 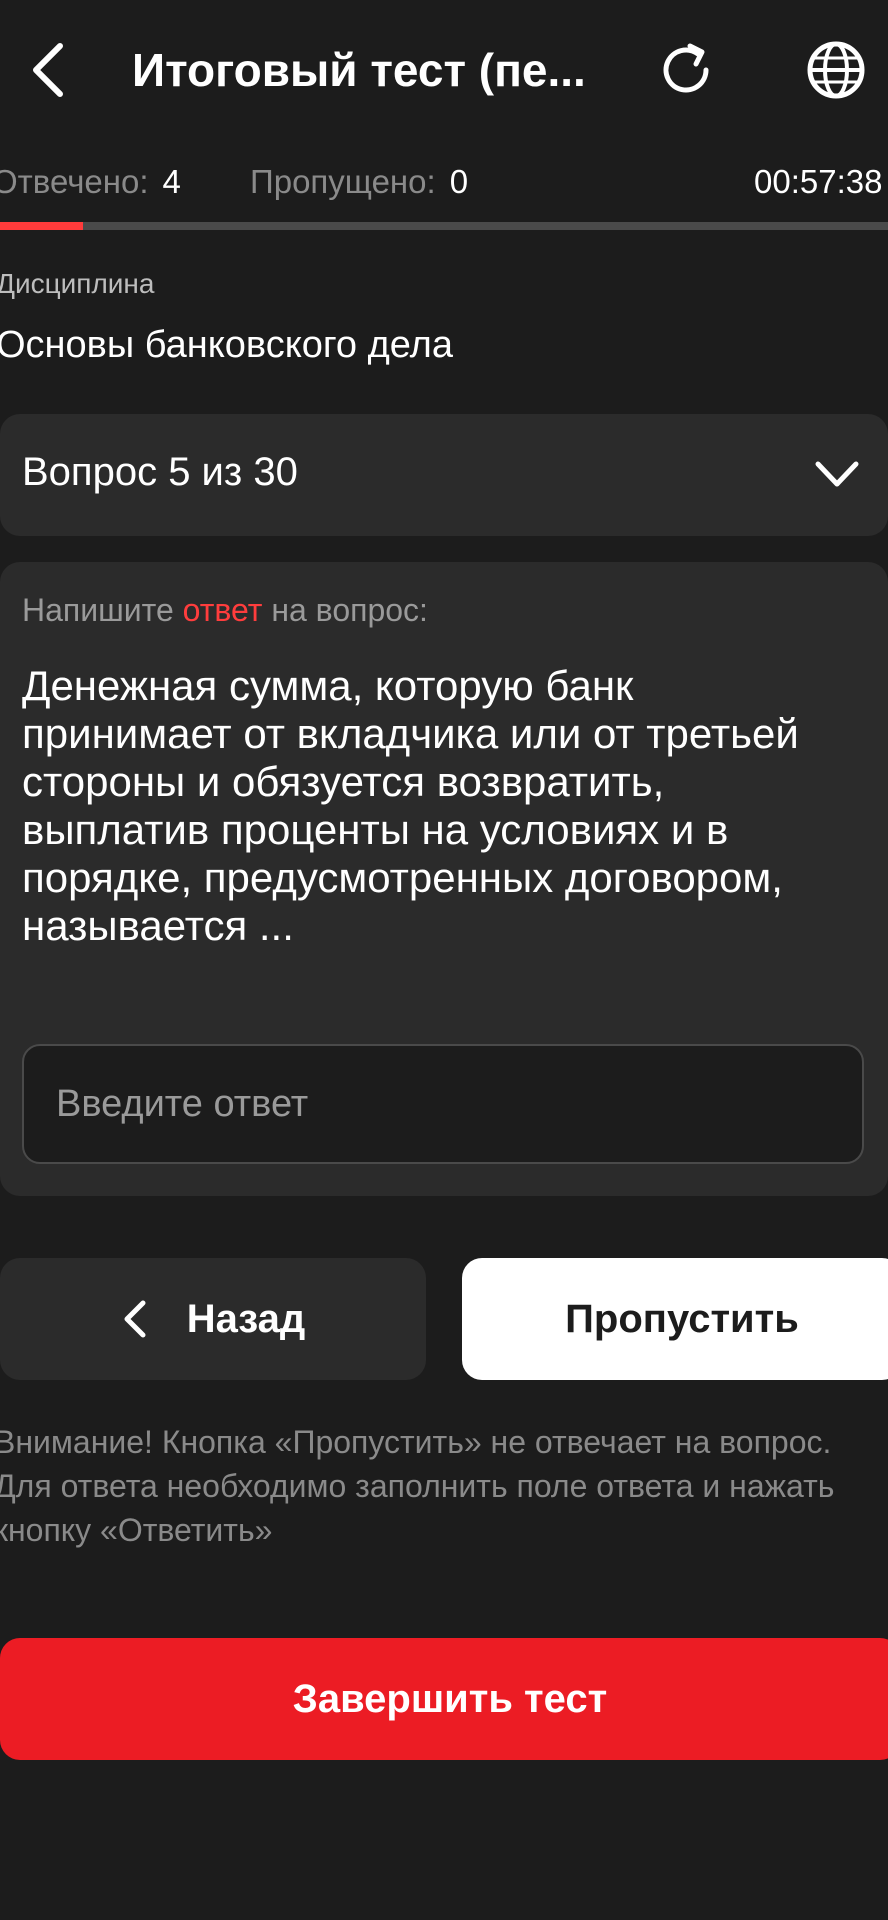 I want to click on globe-icon, so click(x=836, y=70).